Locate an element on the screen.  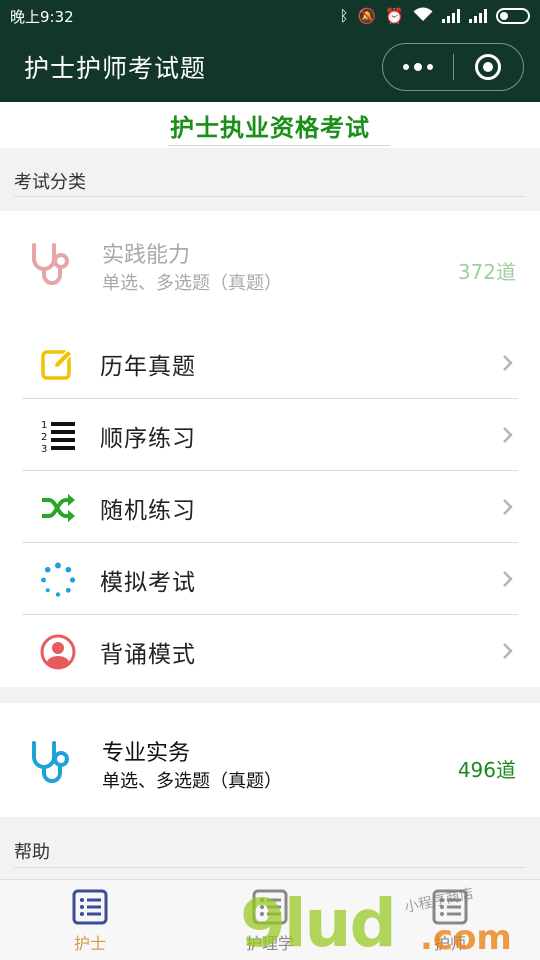
miniprogram-capsule is located at coordinates (453, 67).